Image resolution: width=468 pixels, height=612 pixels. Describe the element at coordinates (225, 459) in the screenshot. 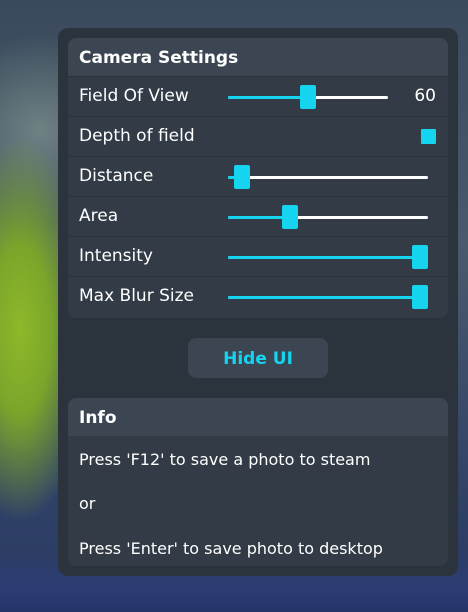

I see `info-line-f12: Press 'F12' to save a photo to steam` at that location.